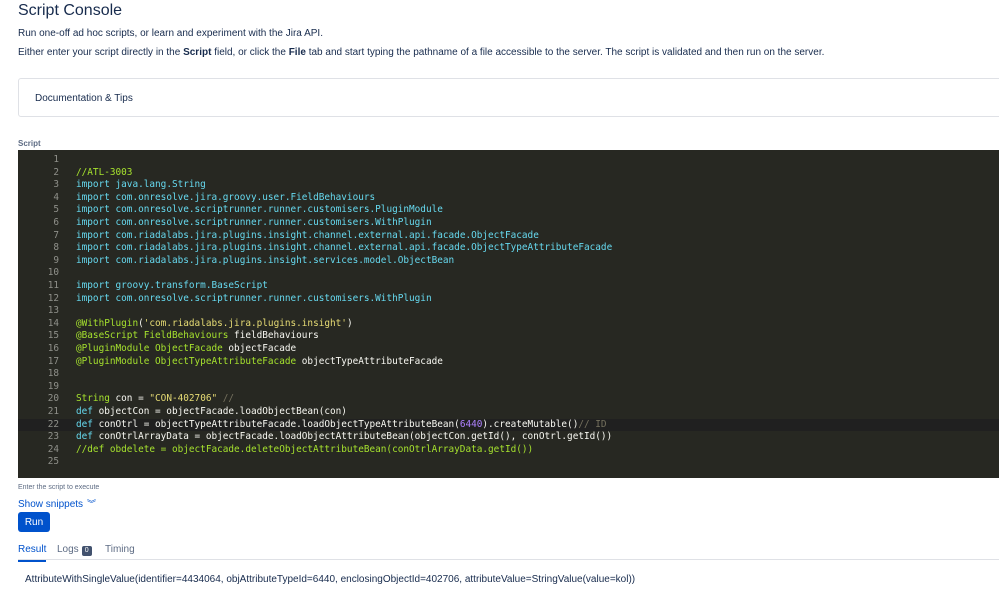 The width and height of the screenshot is (999, 603). I want to click on code-text: import java.lang.String, so click(141, 185).